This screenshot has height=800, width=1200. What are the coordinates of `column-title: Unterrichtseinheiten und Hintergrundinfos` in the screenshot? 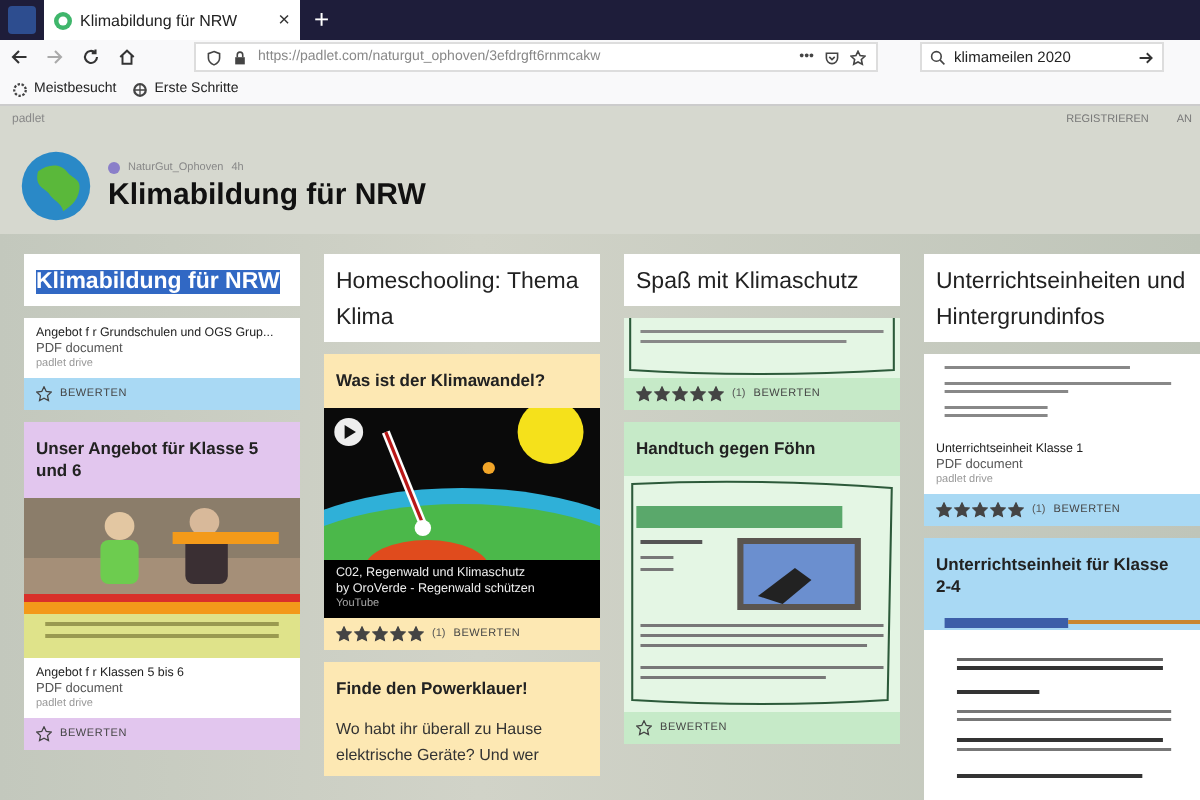 It's located at (1061, 300).